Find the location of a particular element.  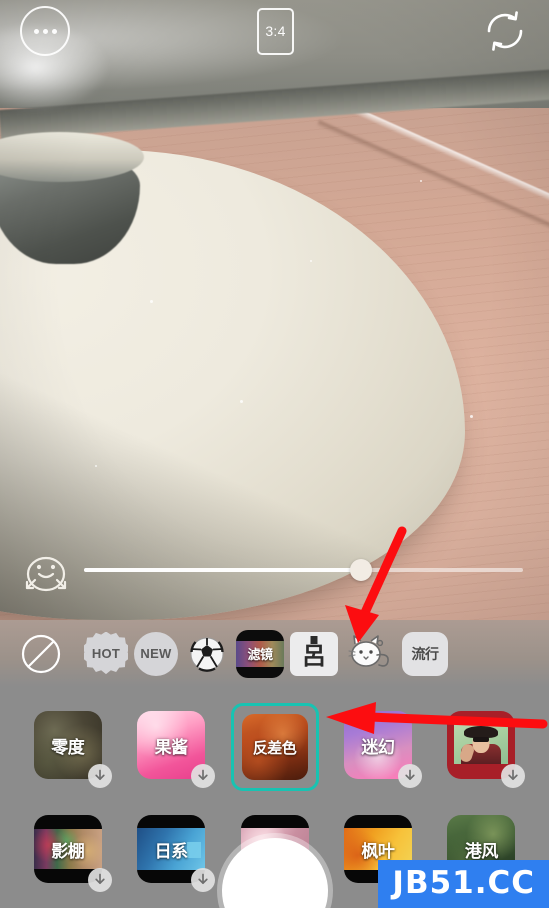

filter-cell: 反差色 is located at coordinates (274, 747).